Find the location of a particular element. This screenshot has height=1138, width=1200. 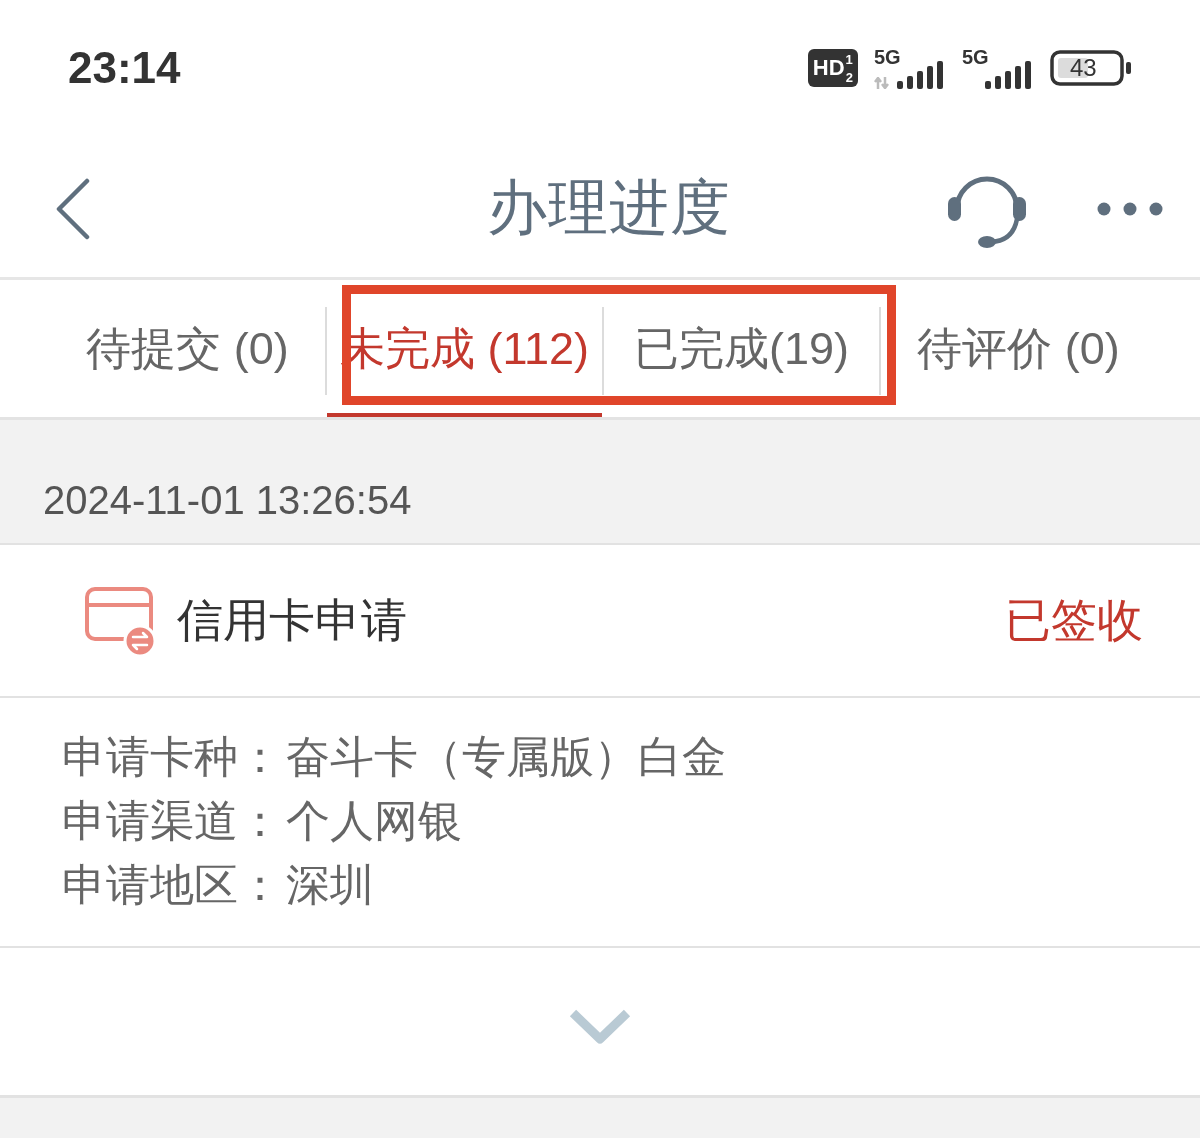

application-status: 已签收 is located at coordinates (1074, 620).